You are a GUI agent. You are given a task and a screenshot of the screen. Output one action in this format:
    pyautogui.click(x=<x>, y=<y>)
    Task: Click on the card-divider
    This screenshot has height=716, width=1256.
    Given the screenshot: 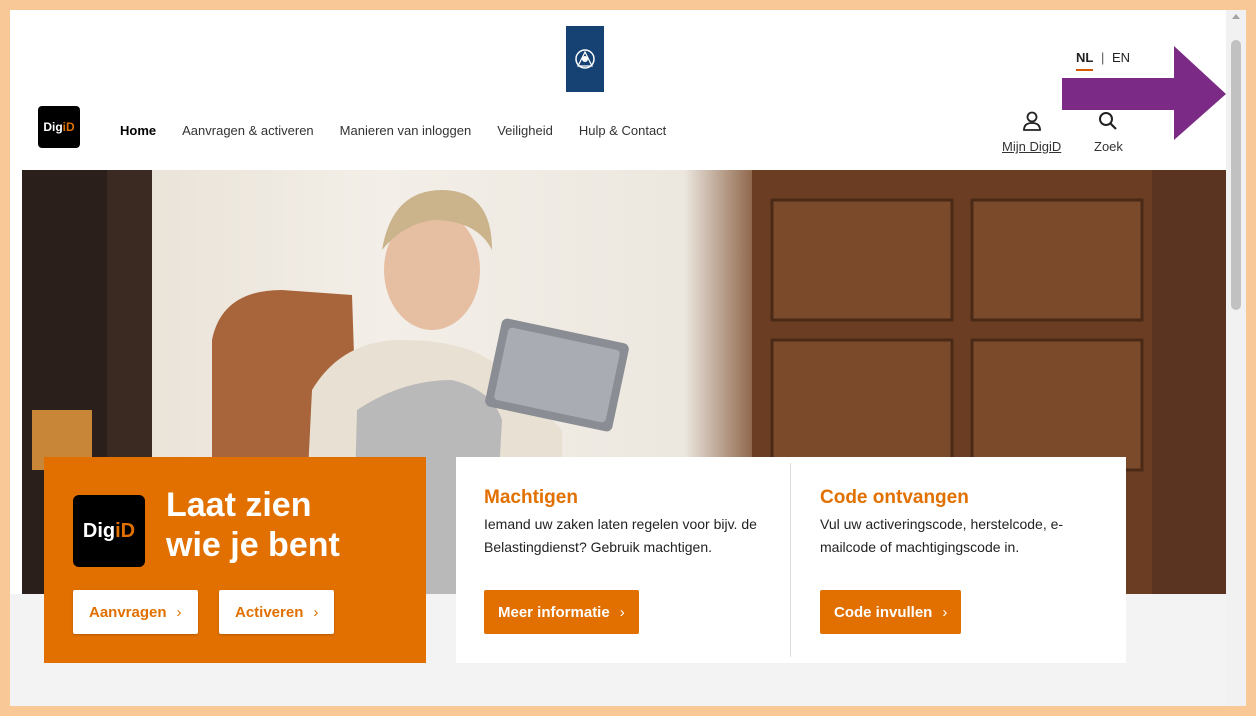 What is the action you would take?
    pyautogui.click(x=790, y=560)
    